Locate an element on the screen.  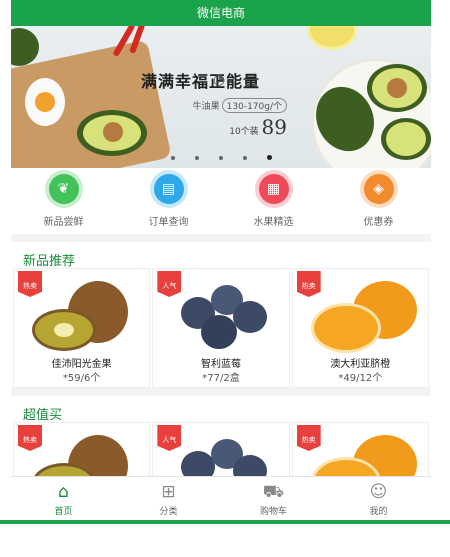
bottom-tab-bar: ⌂ 首页 ⊞ 分类 ⛟ 购物车 ☺ 我的 is located at coordinates (221, 498).